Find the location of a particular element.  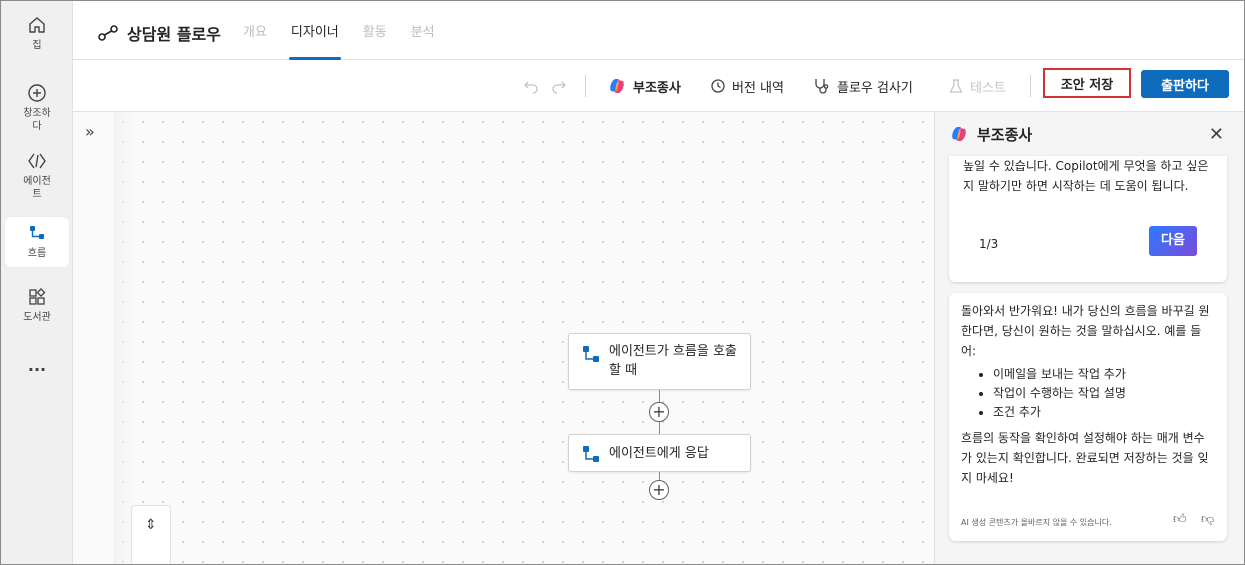

flow-checker-button: 플로우 검사기 is located at coordinates (863, 86).